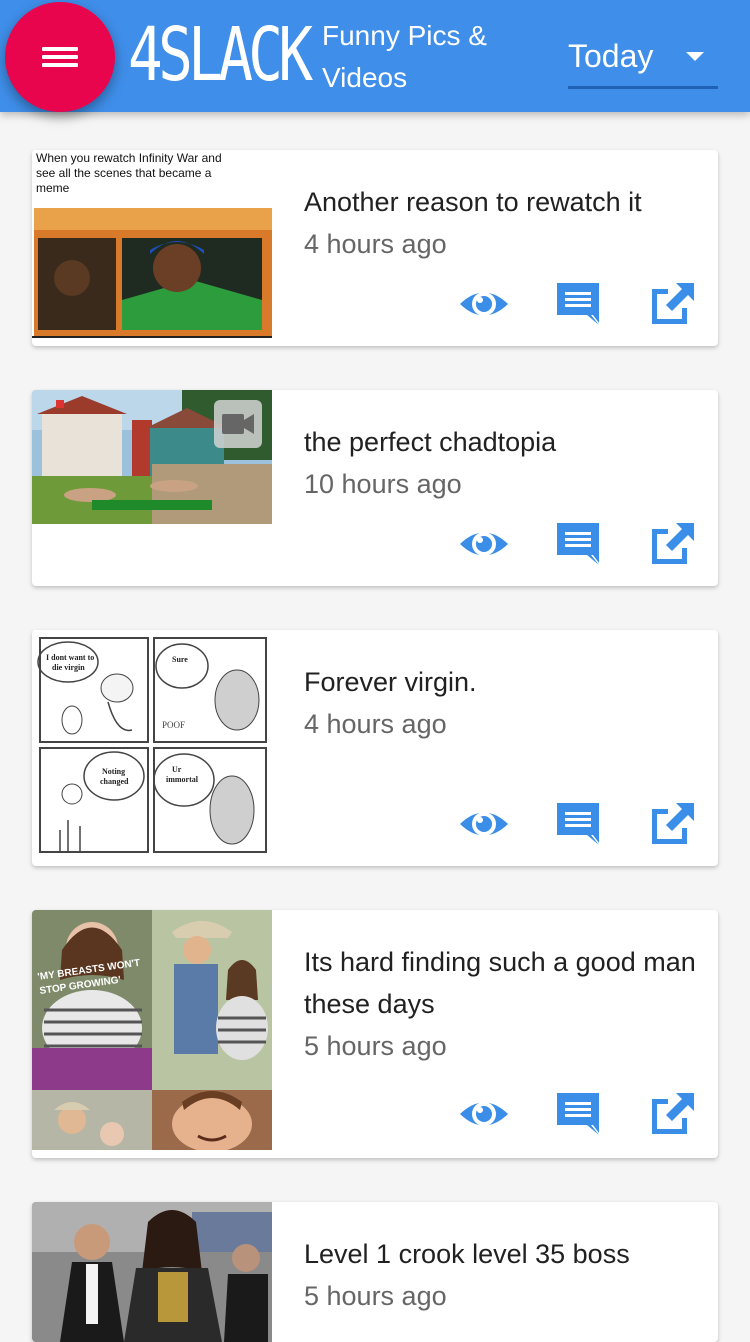 The width and height of the screenshot is (750, 1342). I want to click on post-title: Forever virgin., so click(504, 682).